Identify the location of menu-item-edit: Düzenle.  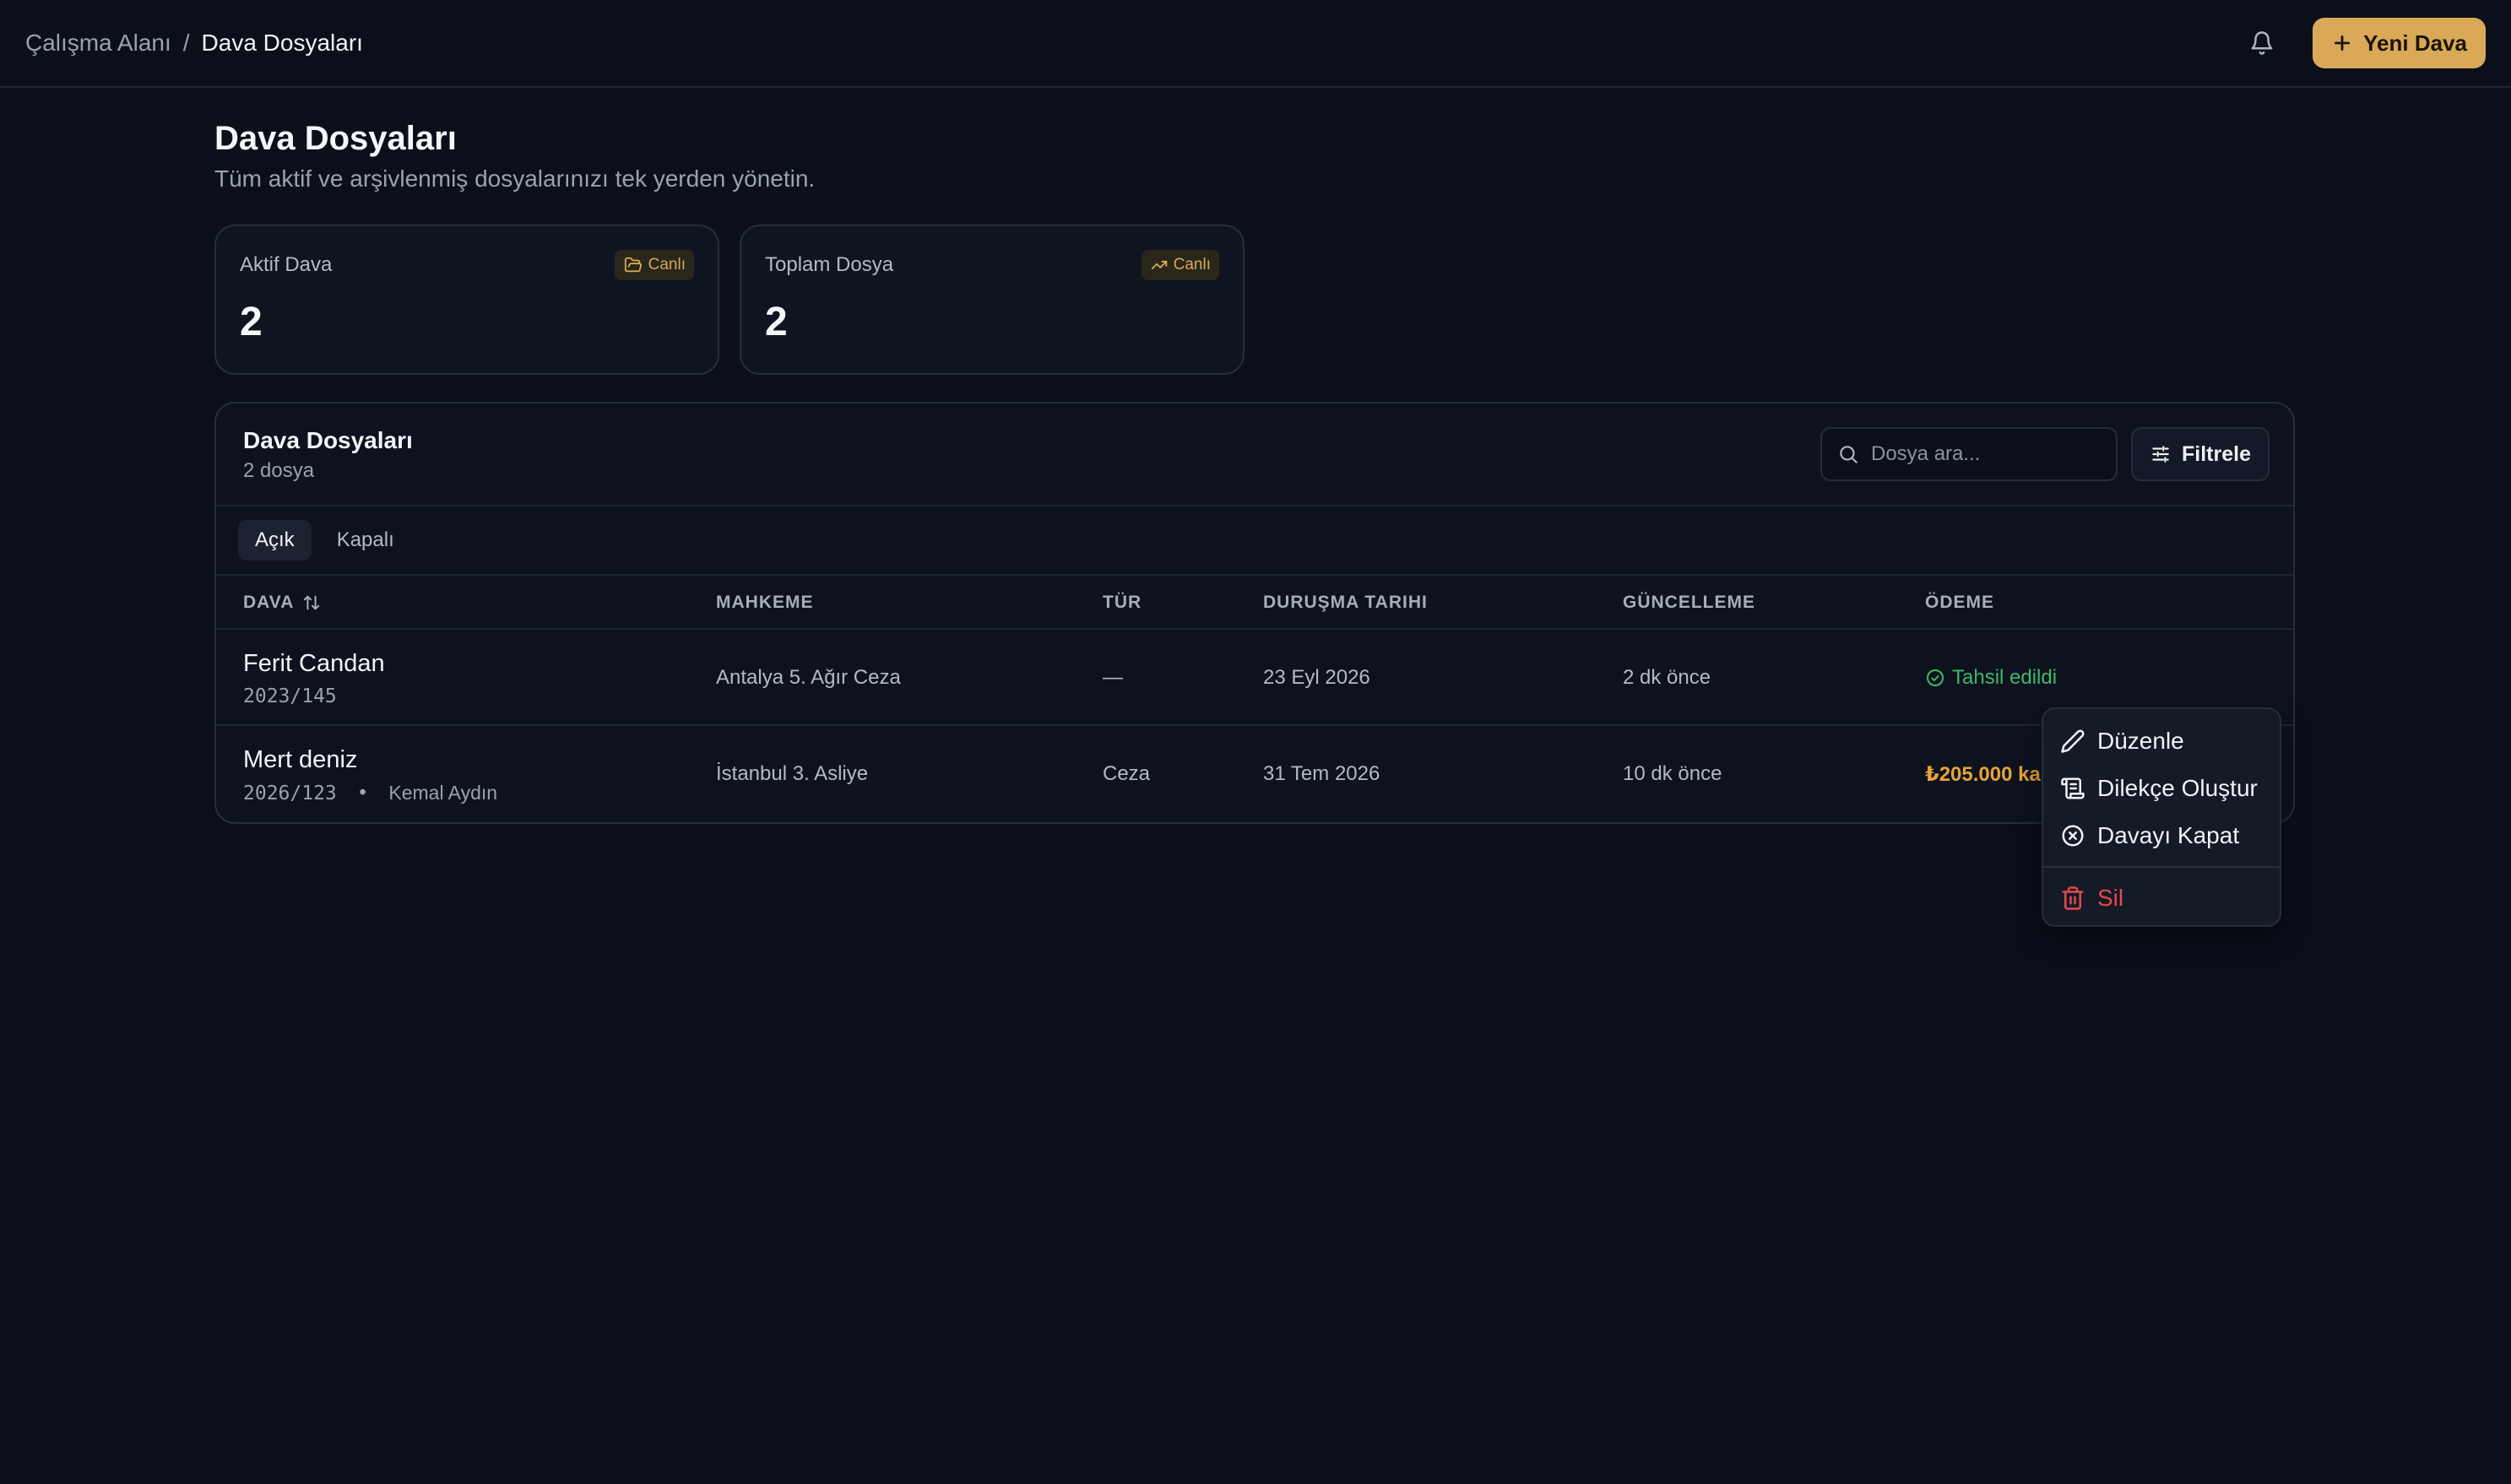
(2161, 741).